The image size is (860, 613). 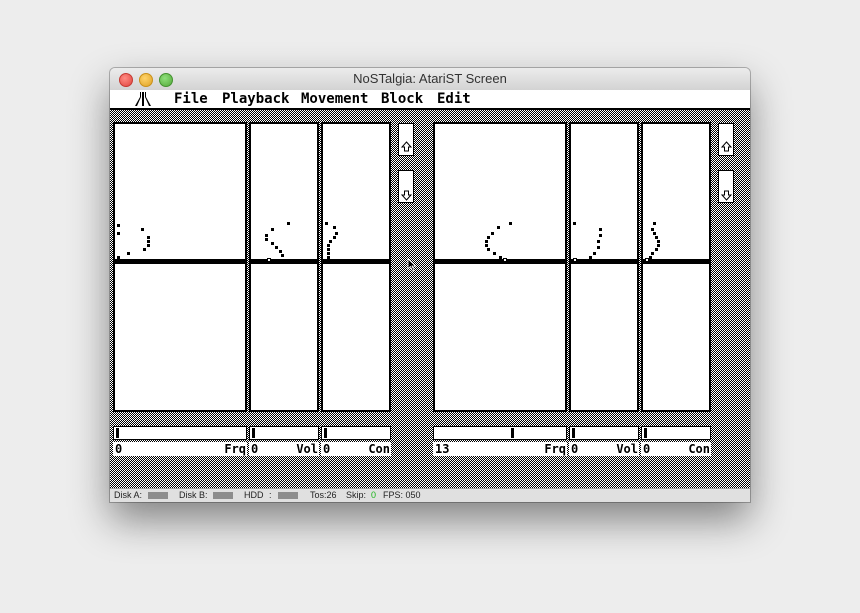 I want to click on frq-field-right: 13 Frq, so click(x=500, y=449).